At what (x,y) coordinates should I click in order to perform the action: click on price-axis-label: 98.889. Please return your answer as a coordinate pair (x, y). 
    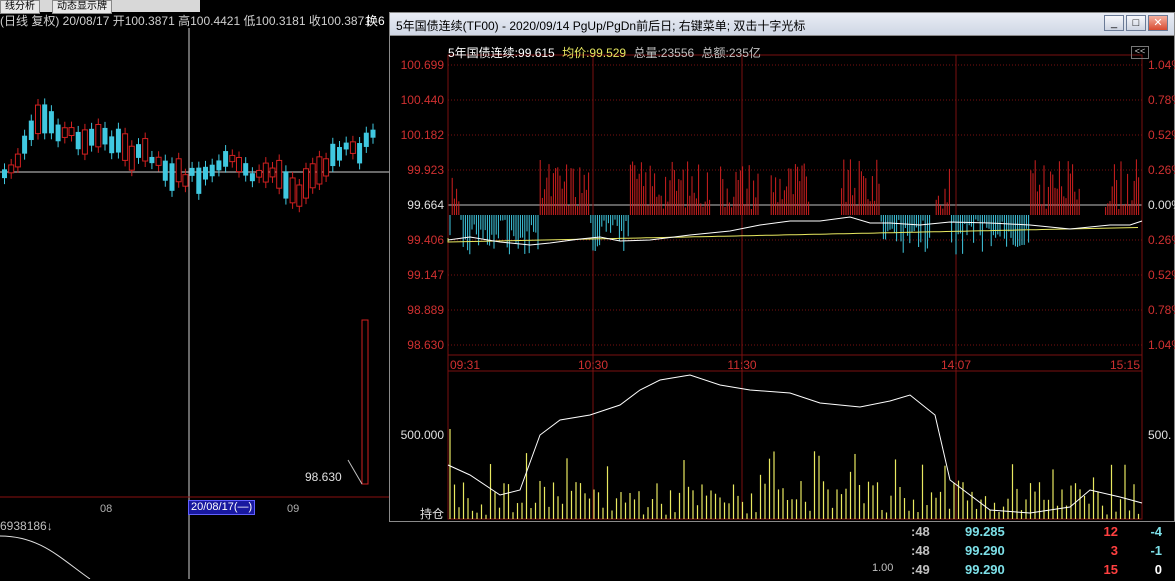
    Looking at the image, I should click on (425, 310).